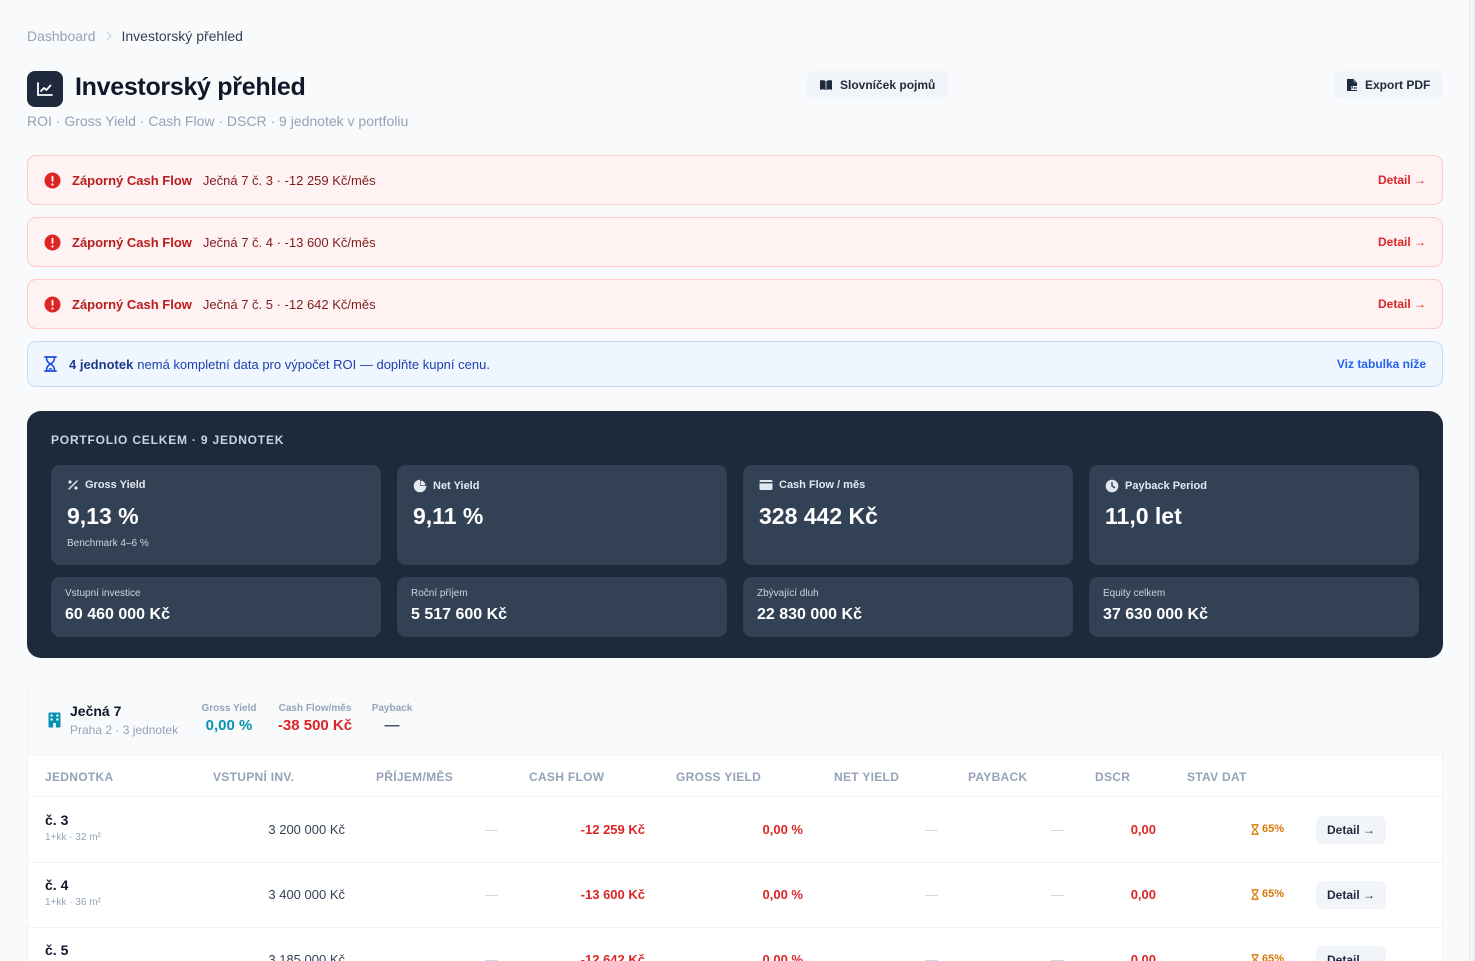 The image size is (1475, 961). Describe the element at coordinates (448, 516) in the screenshot. I see `kpi-value: 9,11 %` at that location.